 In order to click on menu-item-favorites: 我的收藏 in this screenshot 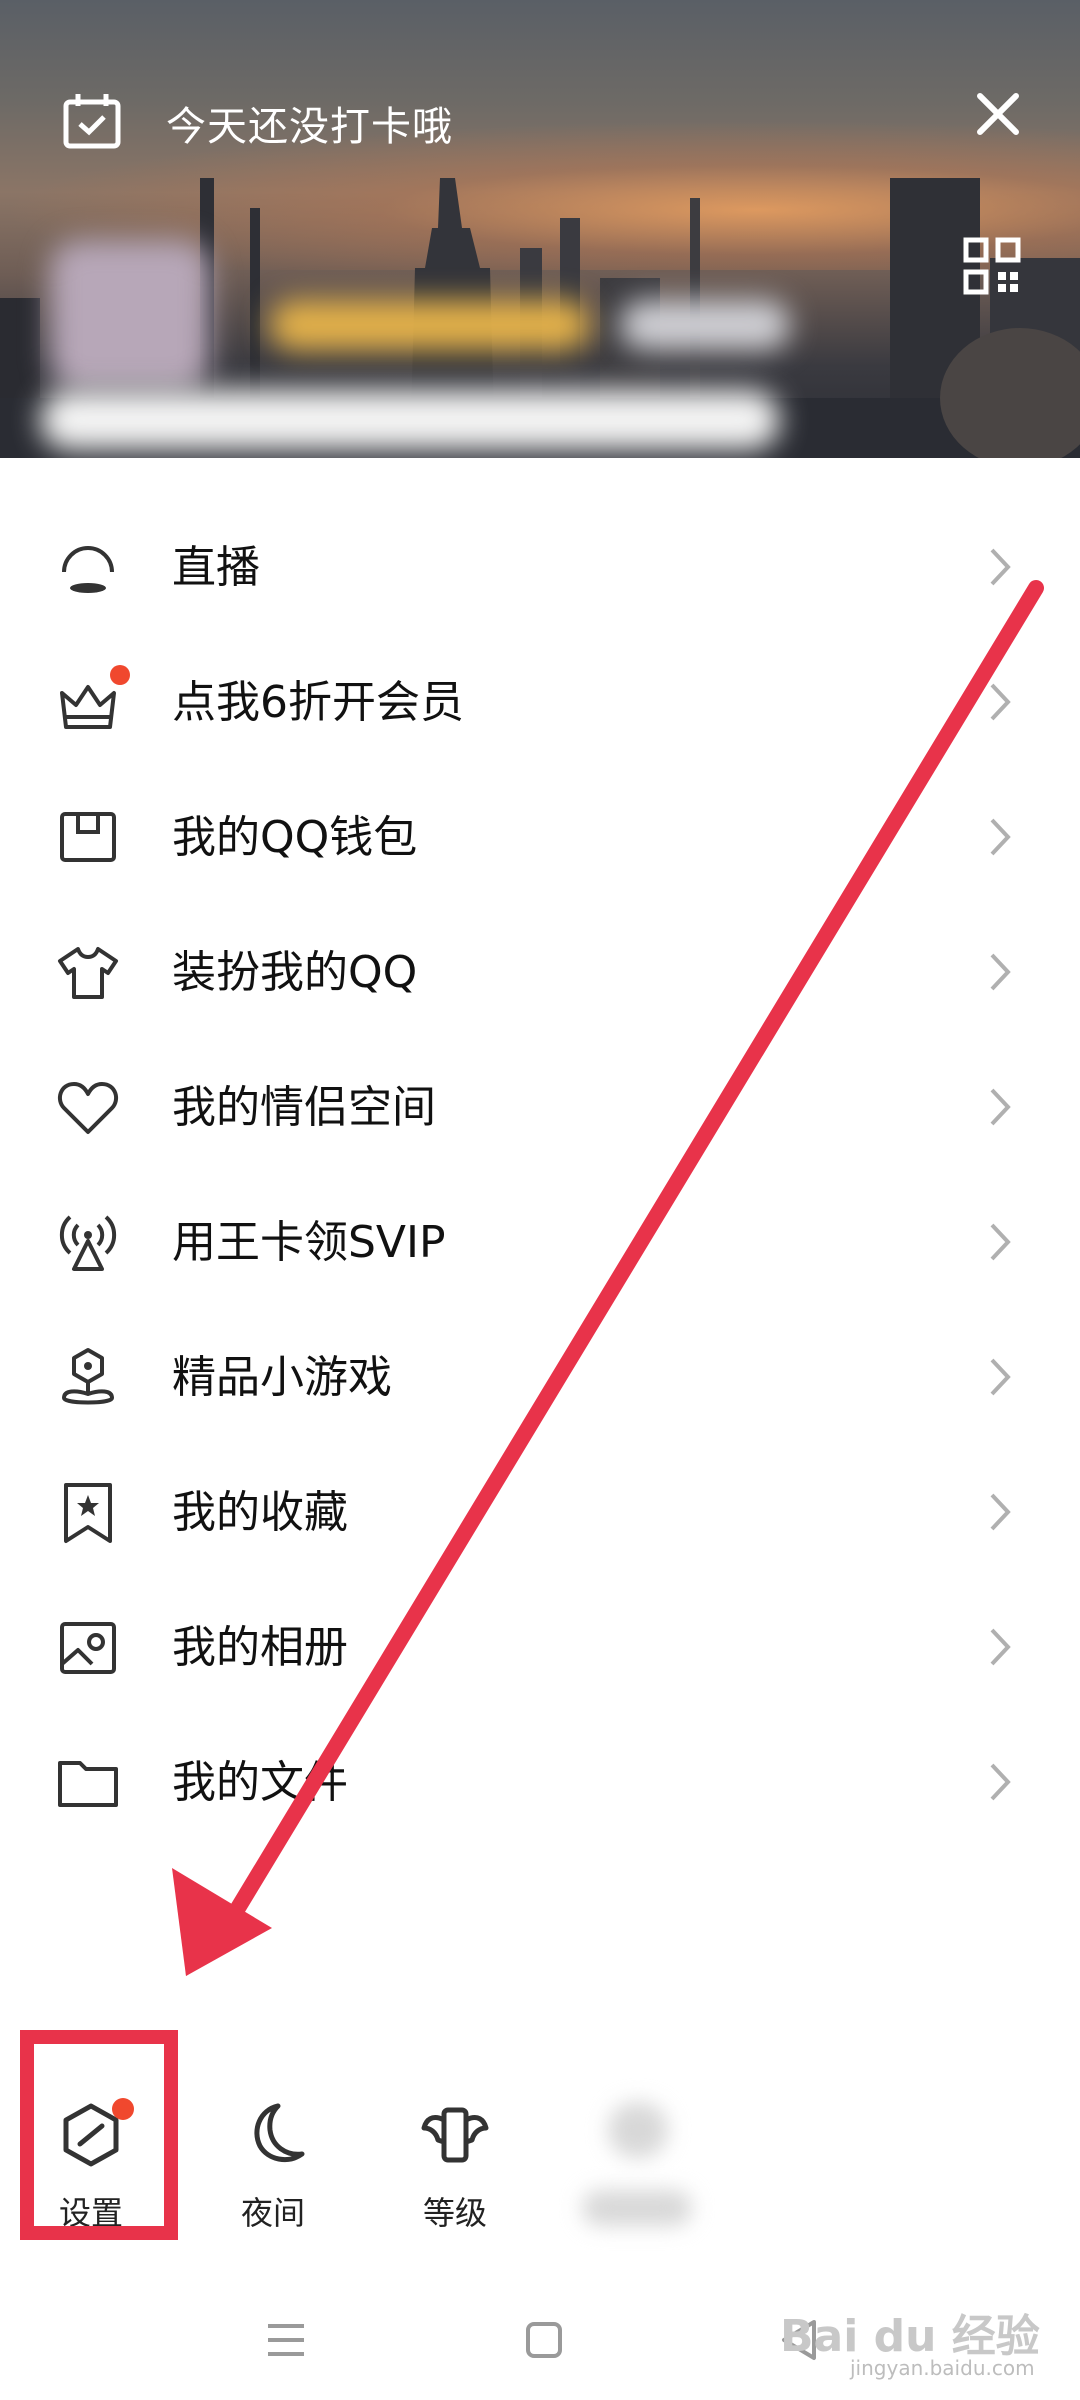, I will do `click(540, 1512)`.